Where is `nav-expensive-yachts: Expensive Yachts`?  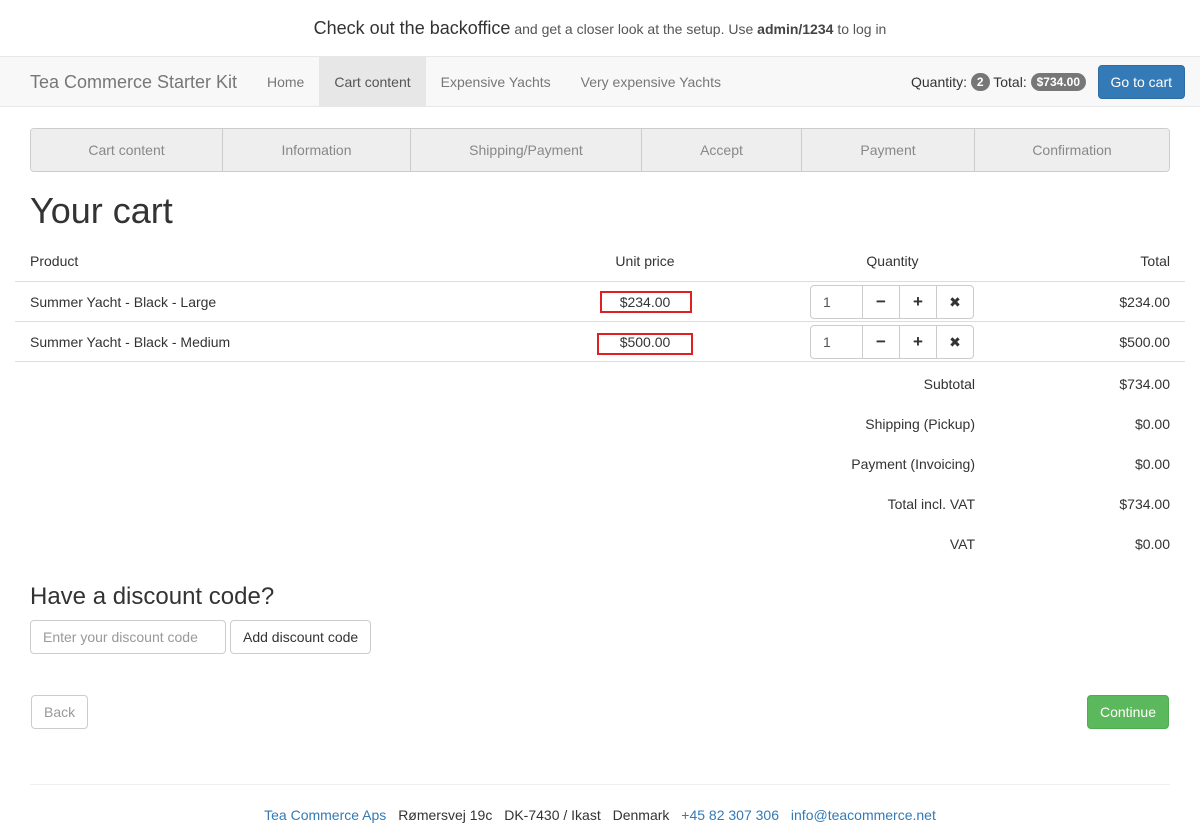 nav-expensive-yachts: Expensive Yachts is located at coordinates (496, 82).